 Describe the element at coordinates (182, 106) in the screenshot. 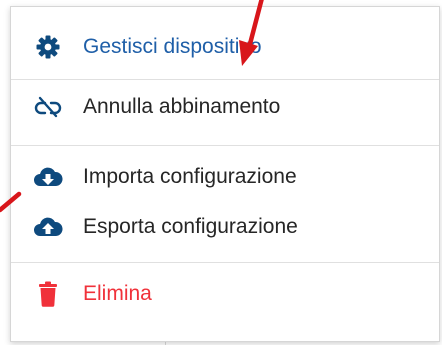

I see `menu-item-label: Annulla abbinamento` at that location.